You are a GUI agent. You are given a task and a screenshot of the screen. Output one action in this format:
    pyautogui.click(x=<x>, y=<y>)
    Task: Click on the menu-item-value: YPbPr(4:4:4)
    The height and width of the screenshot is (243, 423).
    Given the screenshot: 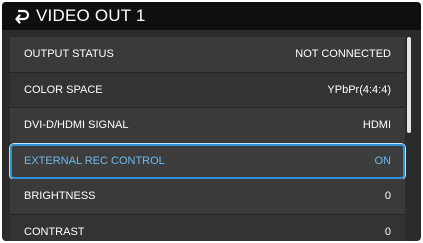 What is the action you would take?
    pyautogui.click(x=359, y=89)
    